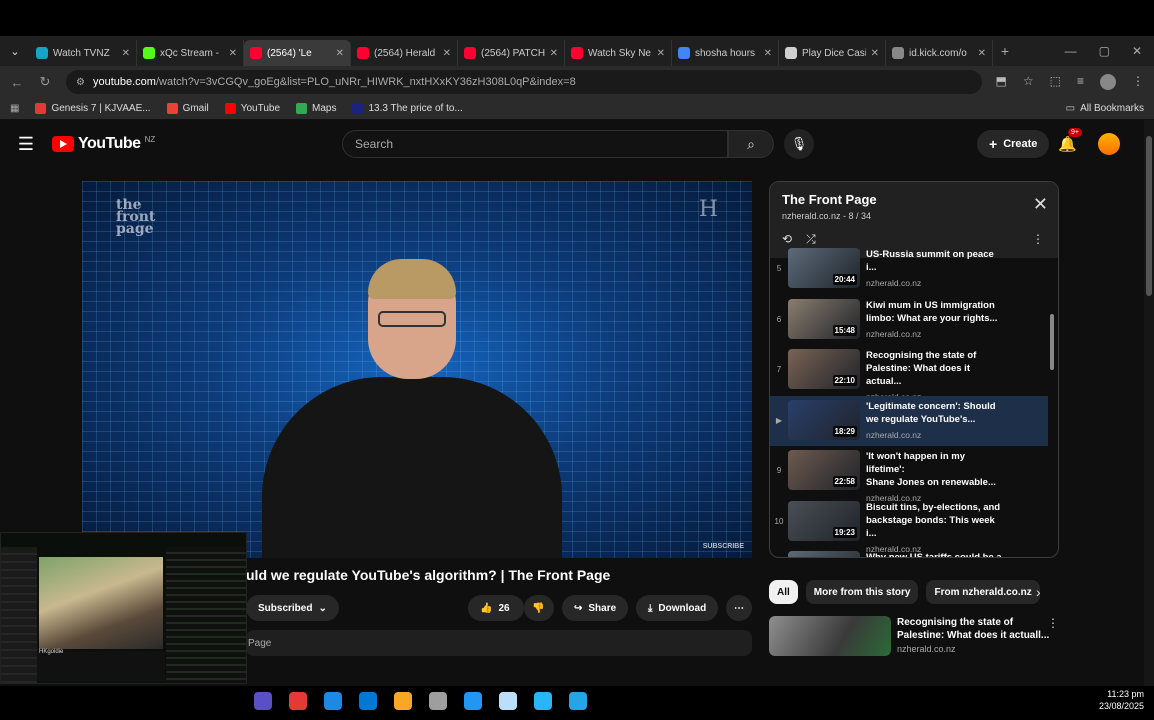  What do you see at coordinates (63, 144) in the screenshot?
I see `youtube-play-icon` at bounding box center [63, 144].